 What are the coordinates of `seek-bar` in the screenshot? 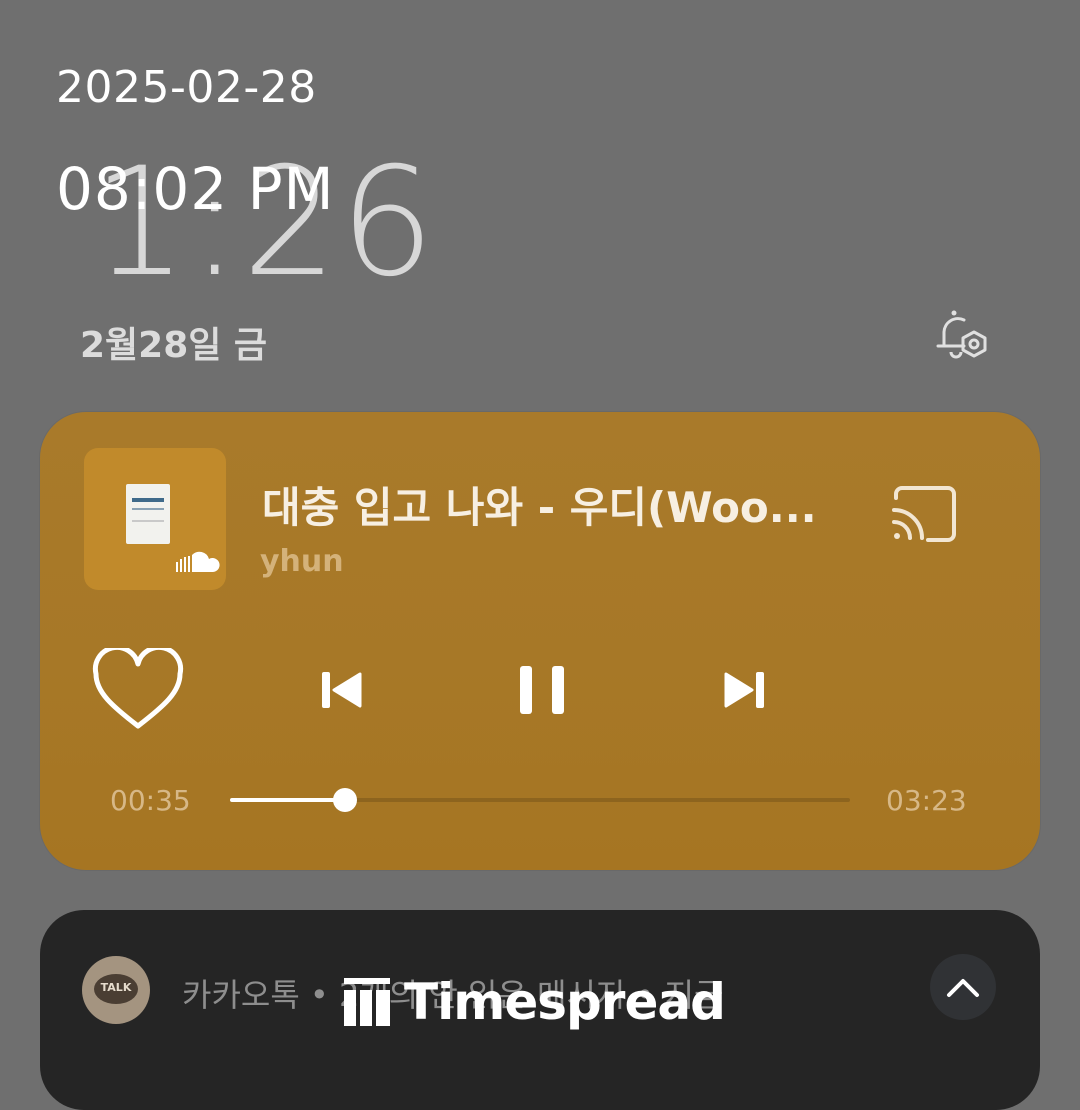 It's located at (540, 800).